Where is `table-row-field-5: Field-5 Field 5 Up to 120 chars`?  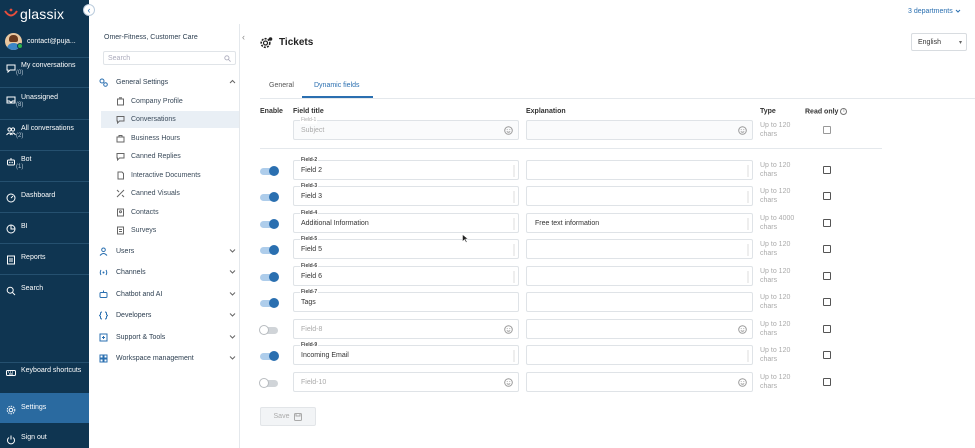 table-row-field-5: Field-5 Field 5 Up to 120 chars is located at coordinates (570, 248).